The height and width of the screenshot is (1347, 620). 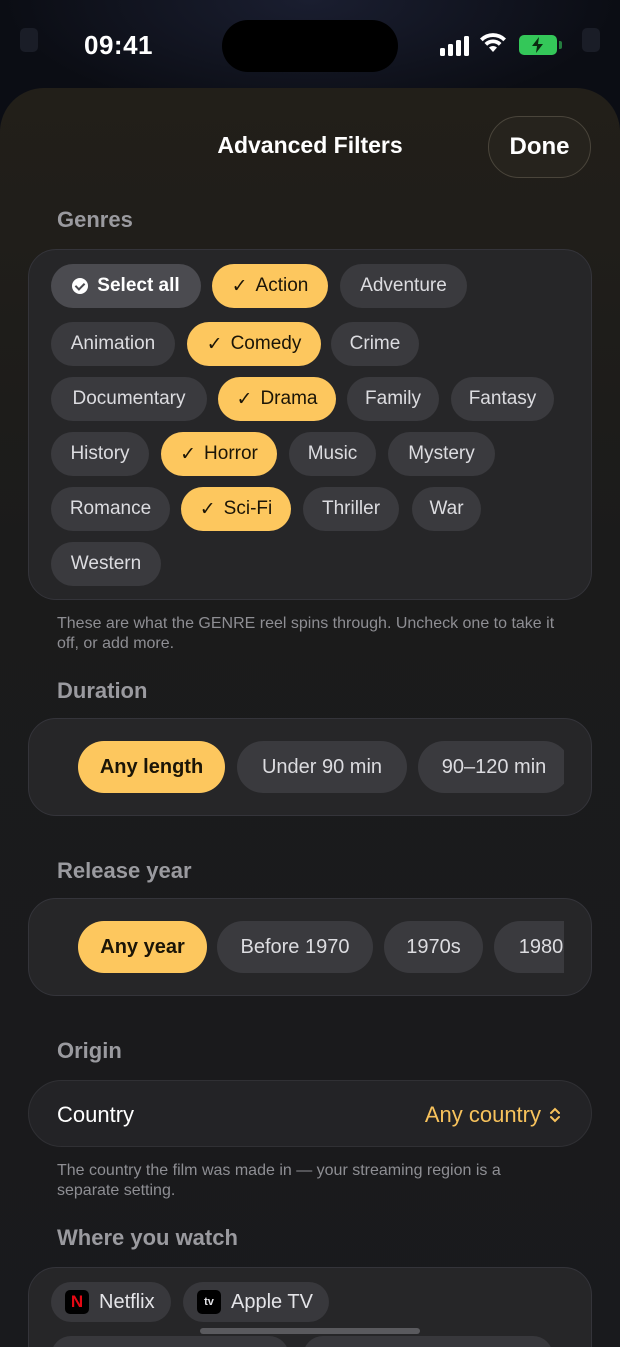 I want to click on genre-chip-war: War, so click(x=446, y=509).